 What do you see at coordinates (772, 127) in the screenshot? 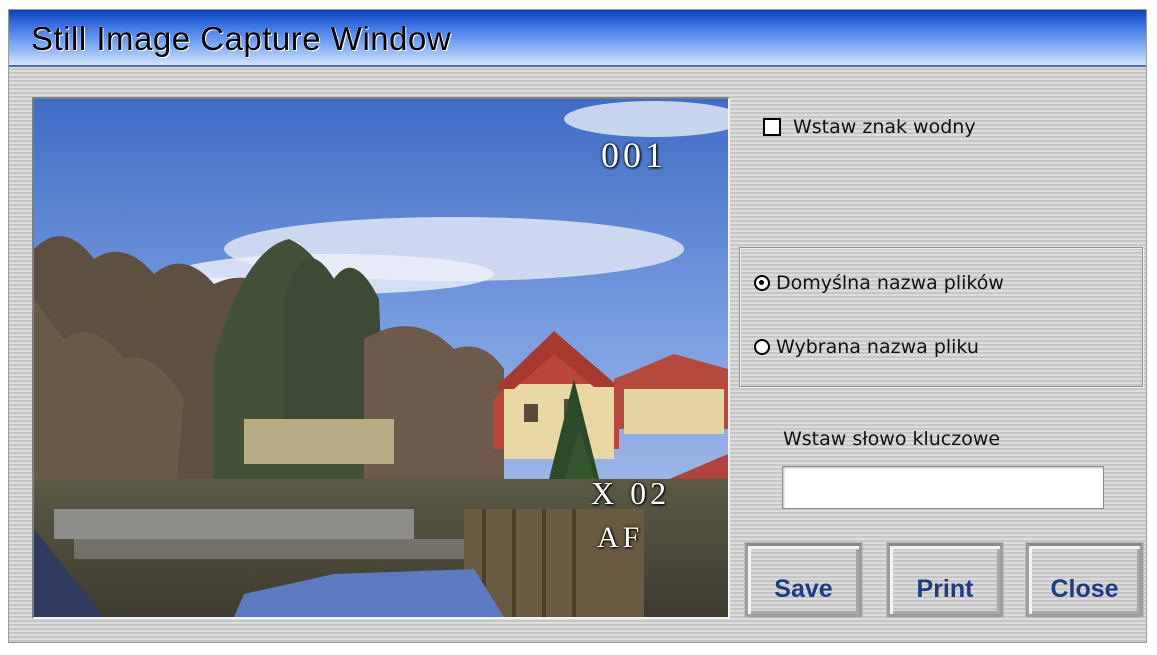
I see `watermark-checkbox` at bounding box center [772, 127].